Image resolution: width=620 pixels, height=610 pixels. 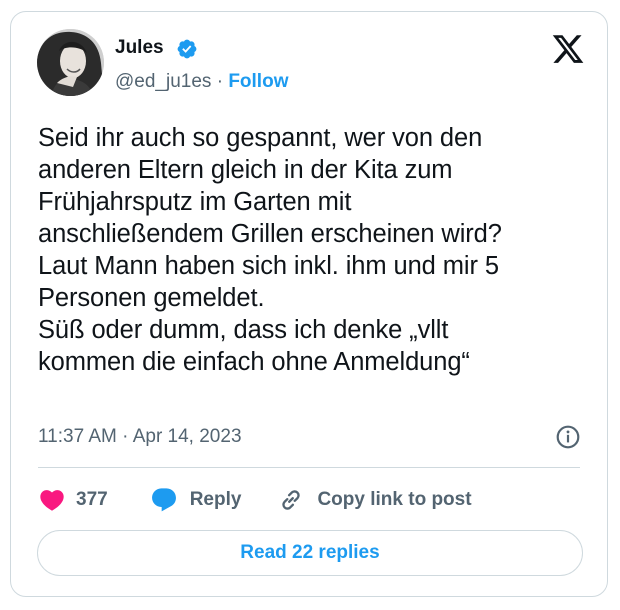 What do you see at coordinates (163, 81) in the screenshot?
I see `author-handle: @ed_ju1es` at bounding box center [163, 81].